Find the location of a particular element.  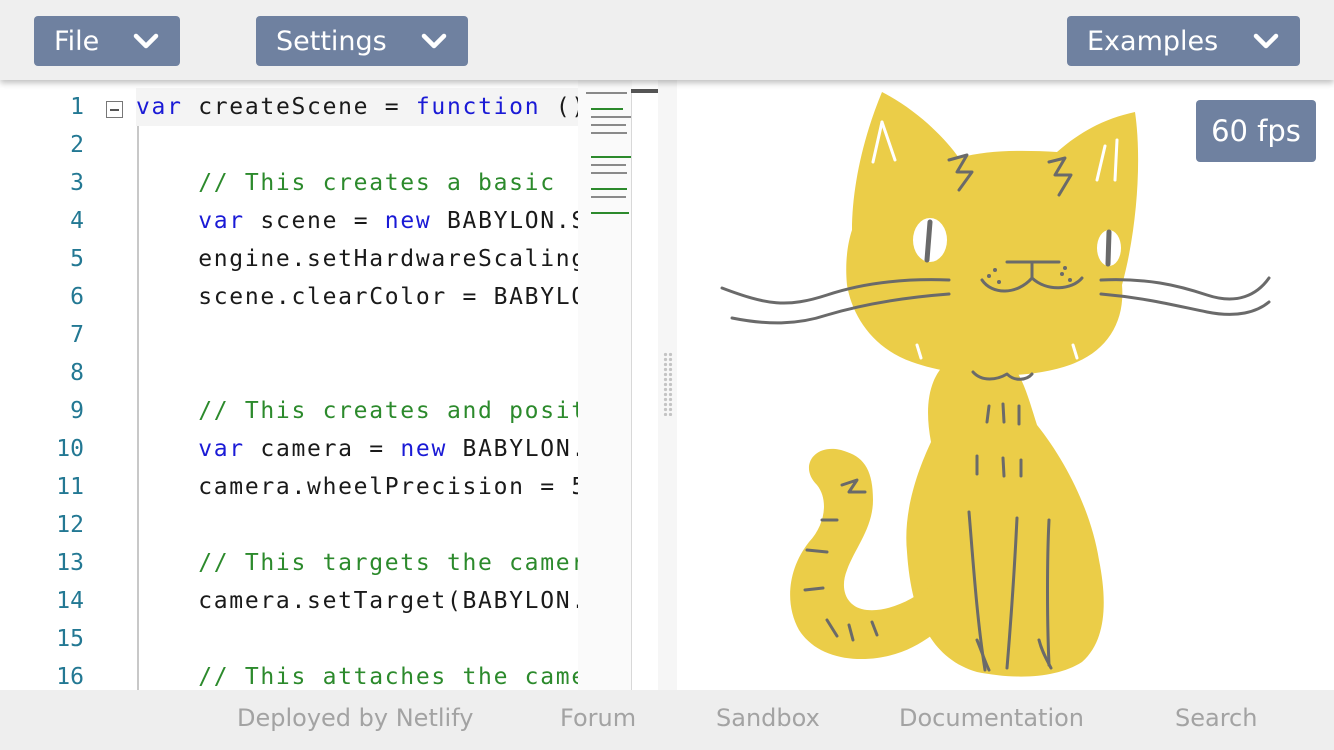

code-line: // This creates a basic is located at coordinates (346, 183).